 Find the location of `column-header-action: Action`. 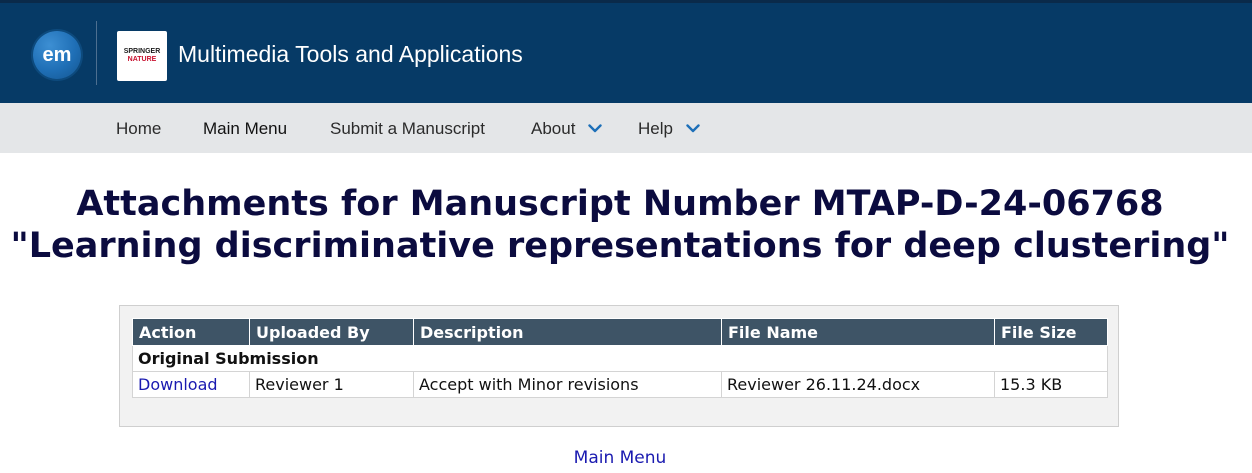

column-header-action: Action is located at coordinates (191, 332).